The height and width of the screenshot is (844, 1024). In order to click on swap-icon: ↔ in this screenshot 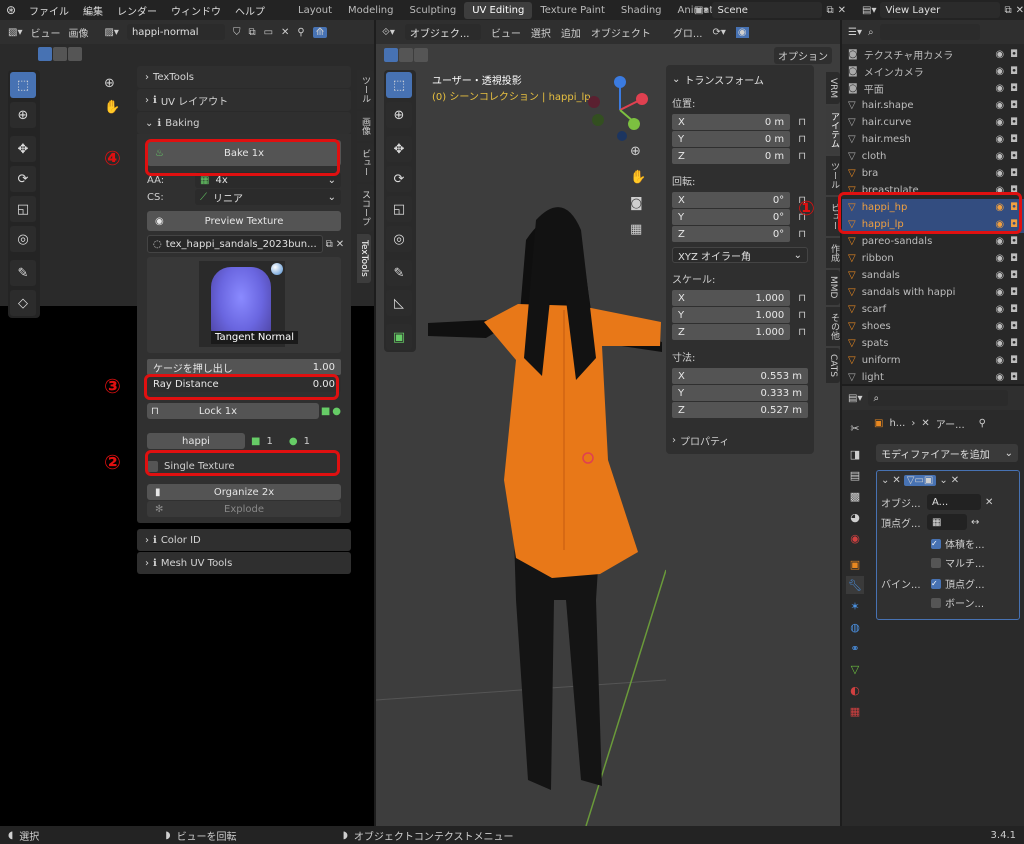, I will do `click(975, 522)`.